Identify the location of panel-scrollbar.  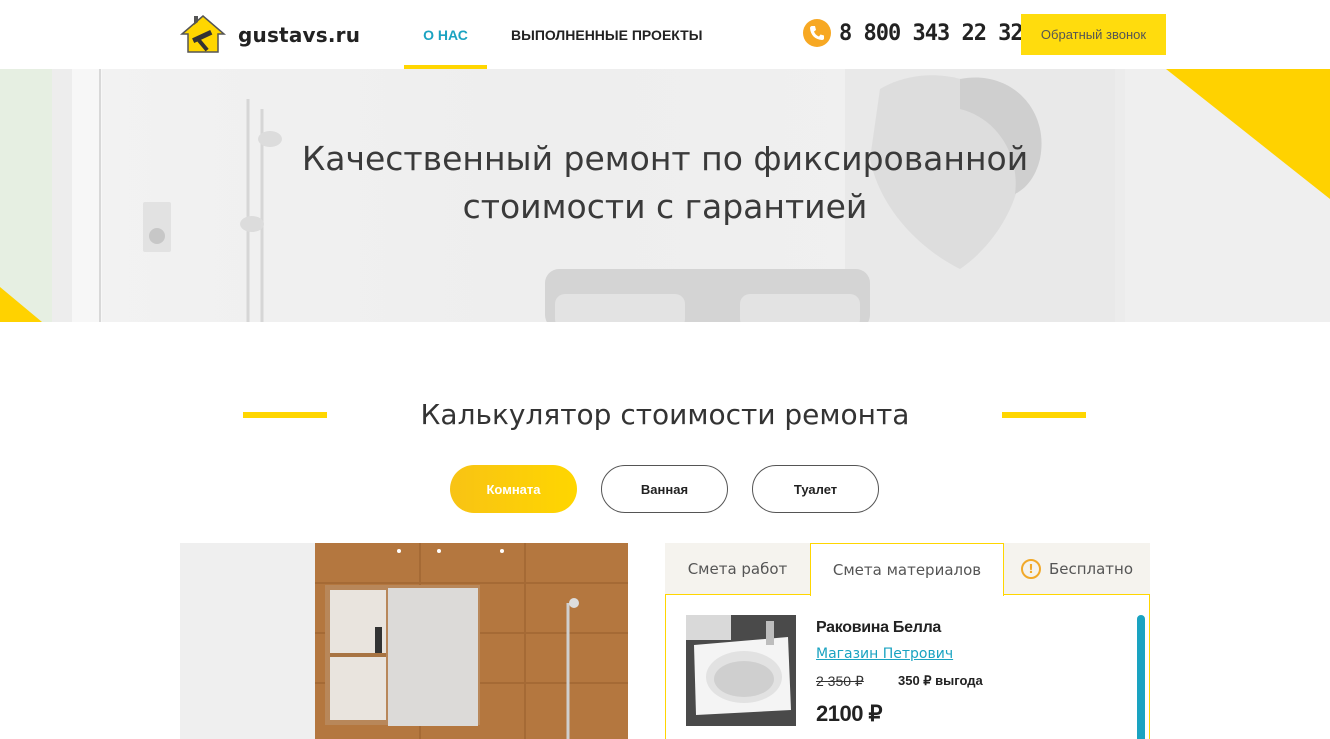
(1141, 677).